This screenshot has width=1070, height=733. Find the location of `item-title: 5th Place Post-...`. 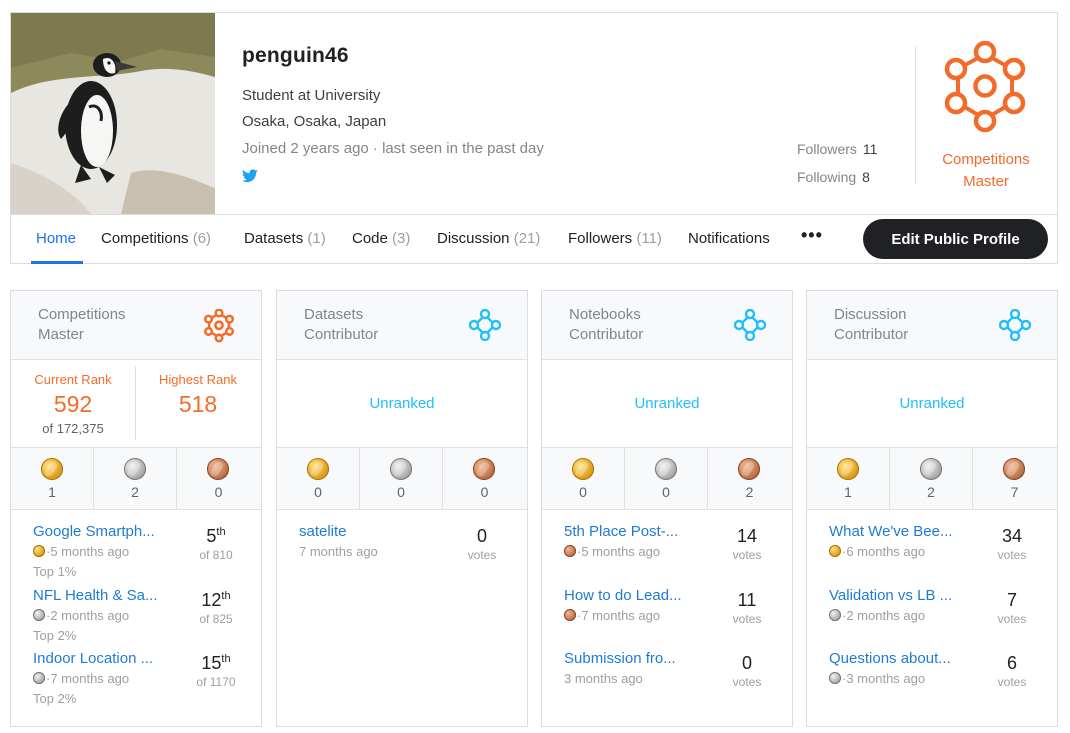

item-title: 5th Place Post-... is located at coordinates (634, 531).